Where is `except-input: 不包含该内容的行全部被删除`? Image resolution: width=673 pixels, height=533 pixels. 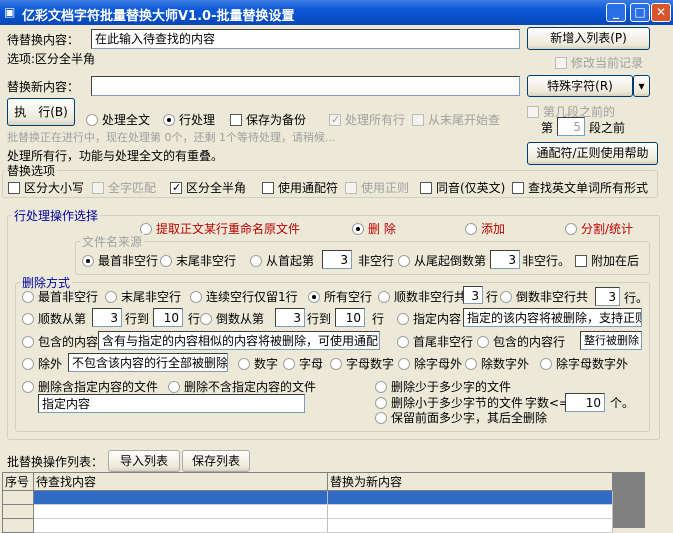 except-input: 不包含该内容的行全部被删除 is located at coordinates (148, 362).